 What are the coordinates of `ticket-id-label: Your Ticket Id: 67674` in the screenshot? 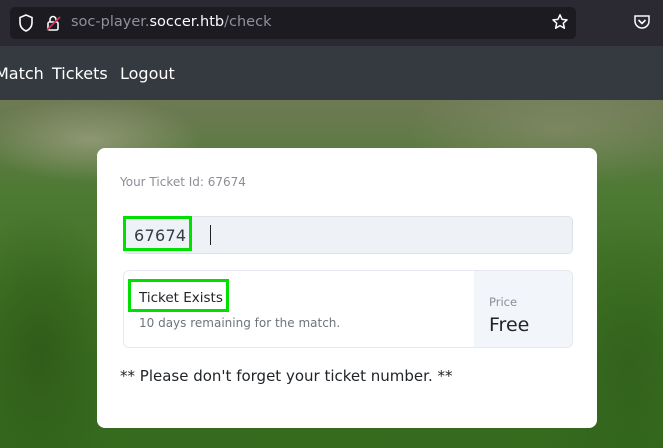 It's located at (183, 182).